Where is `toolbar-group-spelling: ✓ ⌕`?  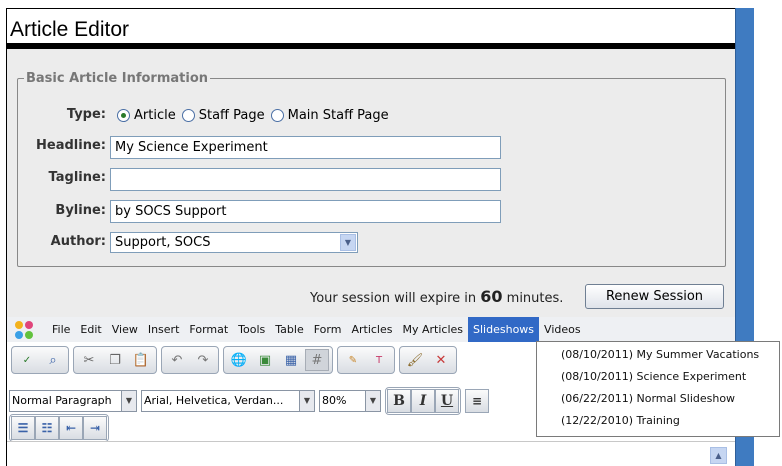
toolbar-group-spelling: ✓ ⌕ is located at coordinates (40, 360).